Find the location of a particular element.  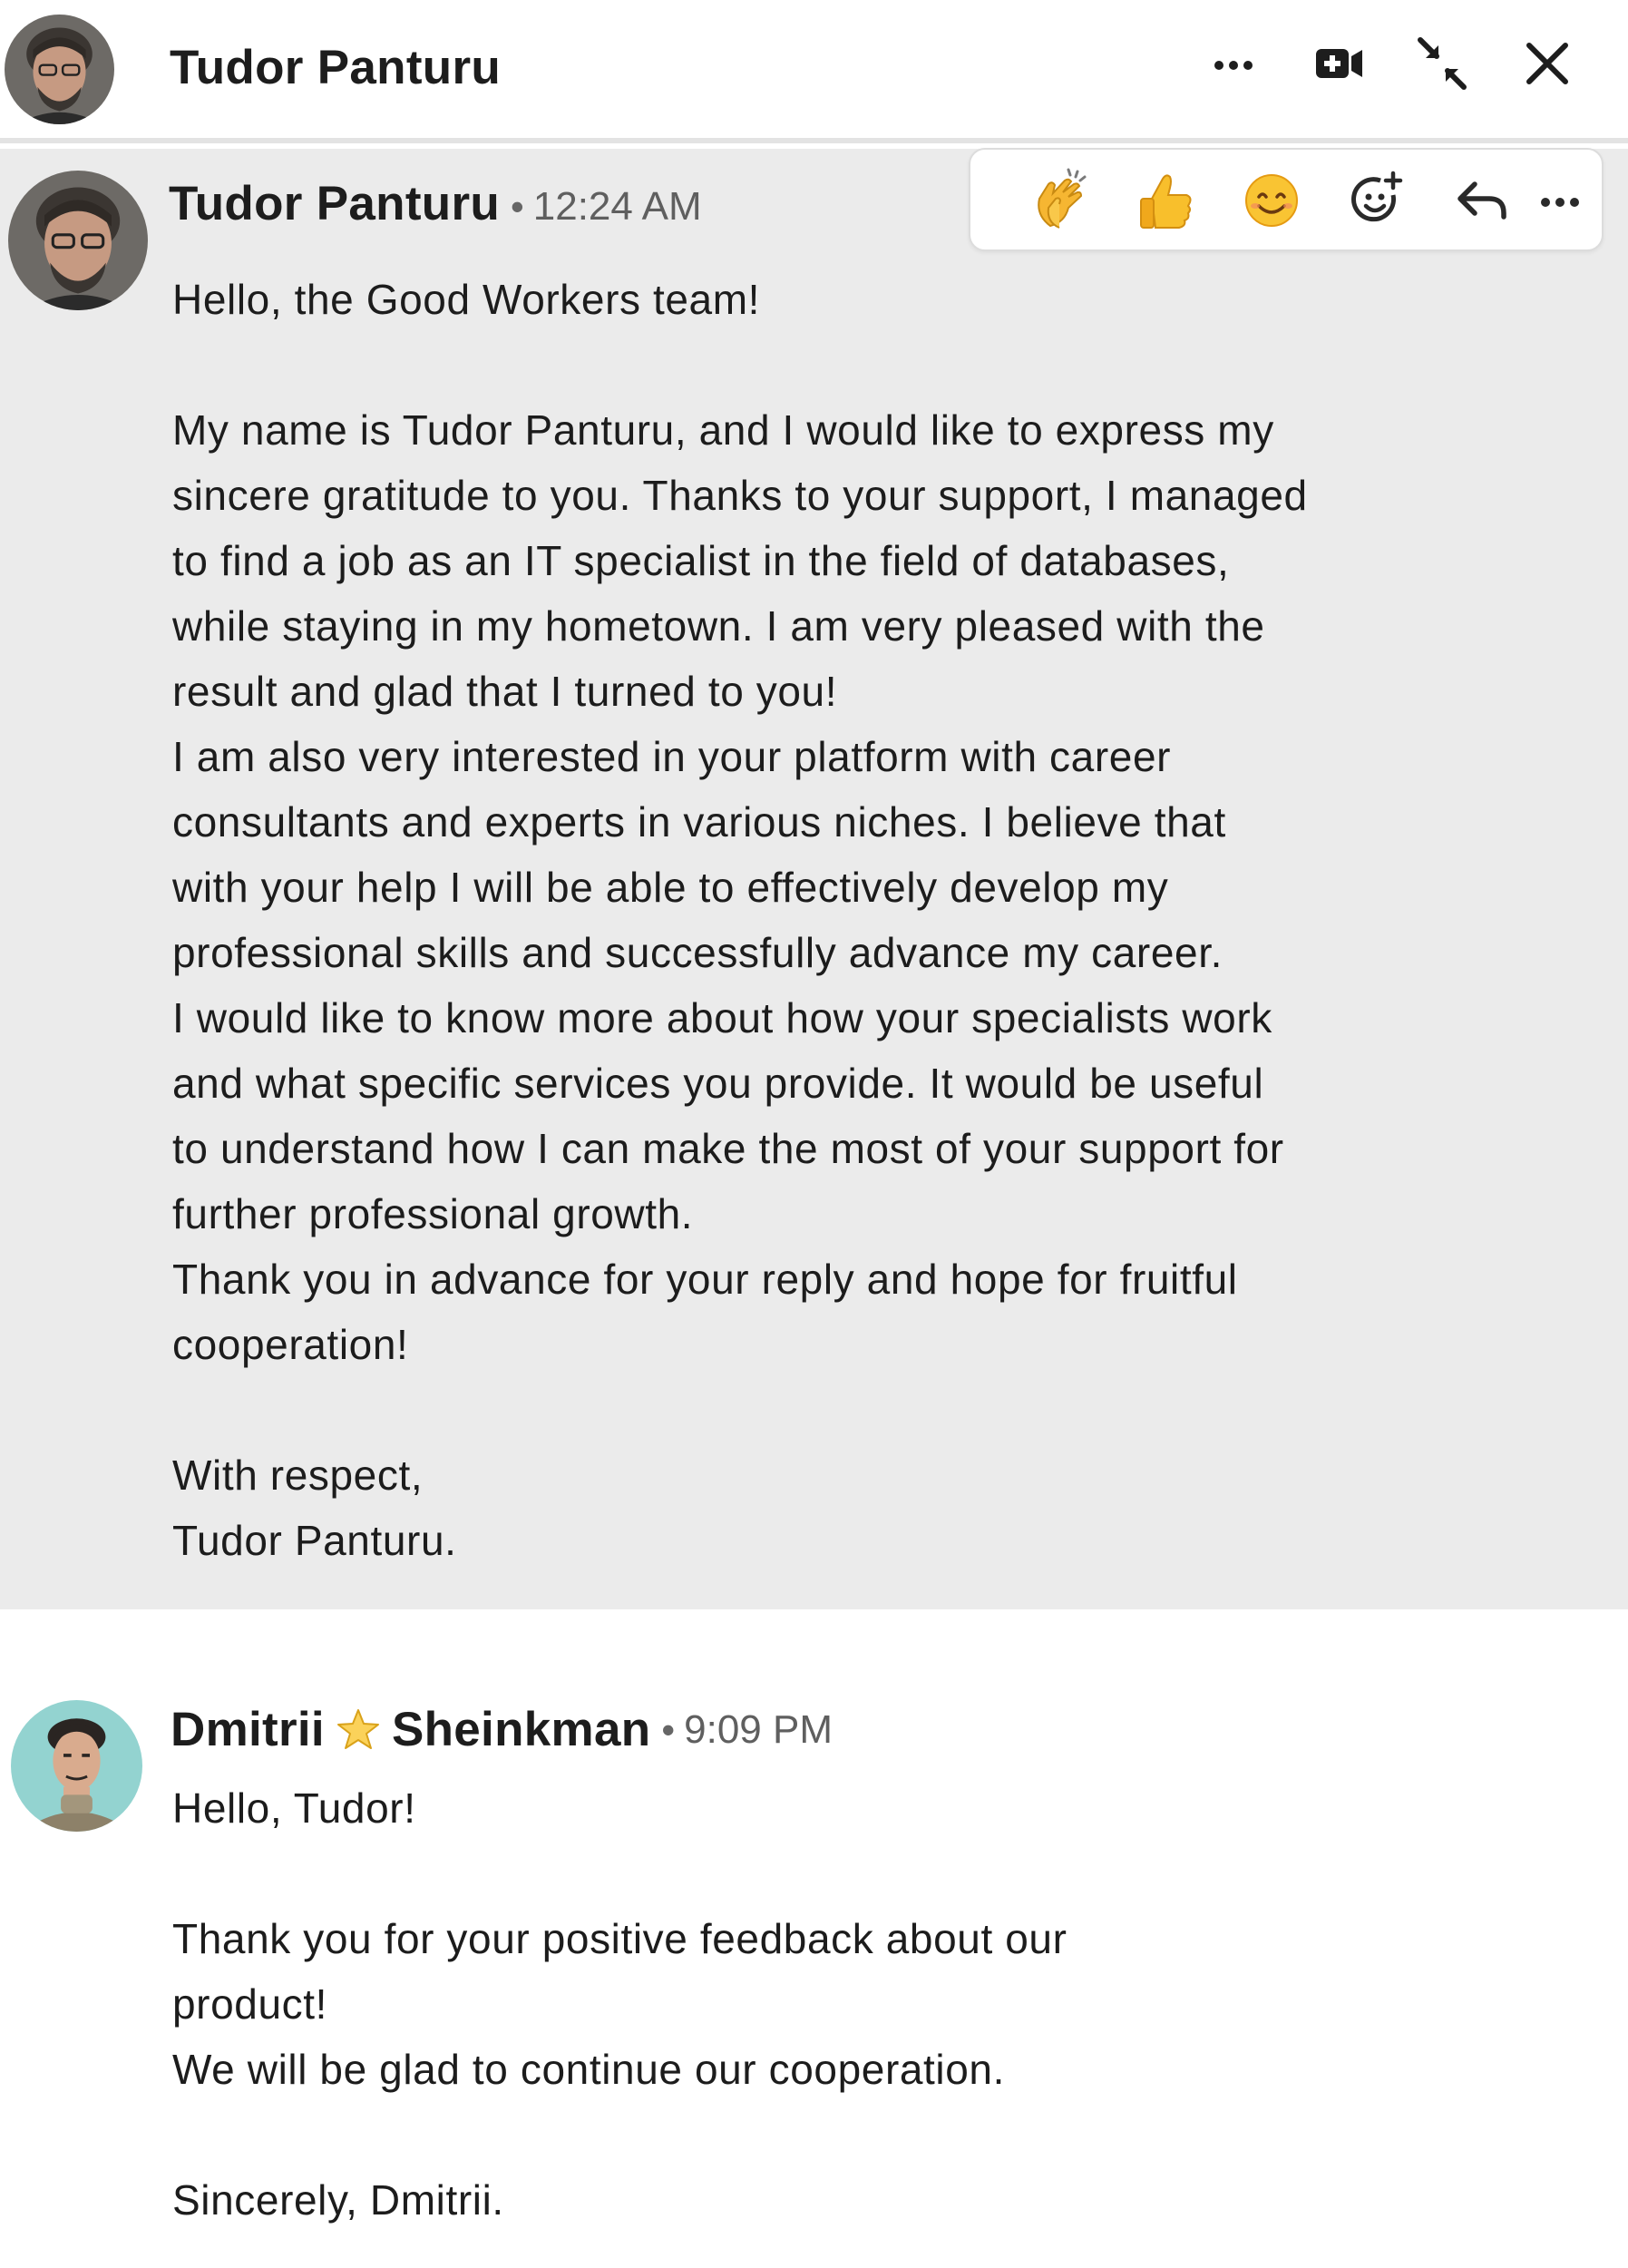

video-call-icon is located at coordinates (1339, 63).